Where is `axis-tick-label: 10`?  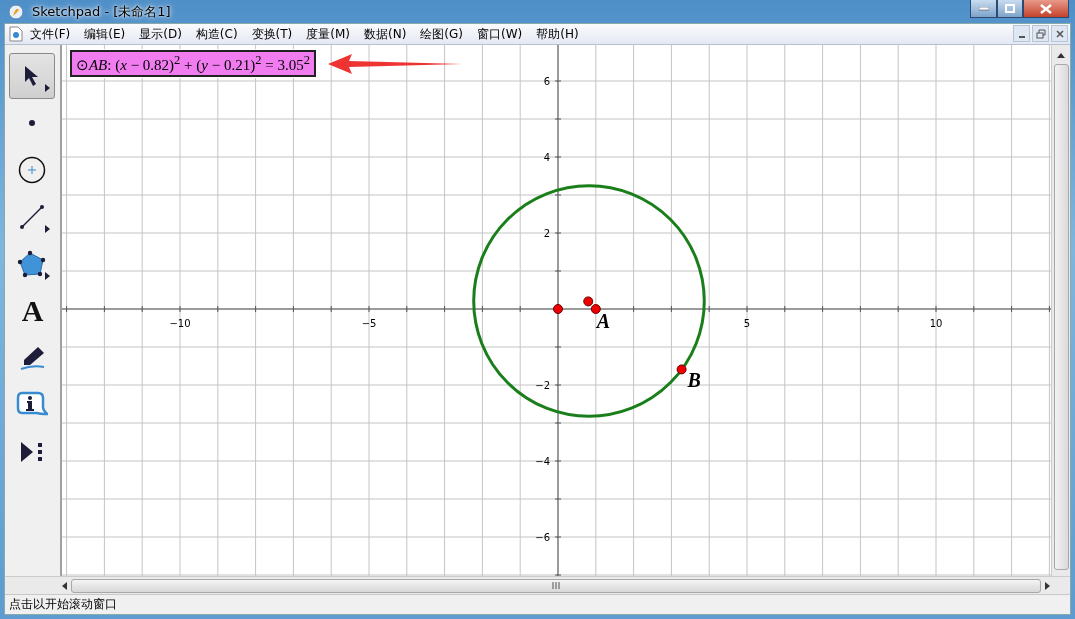 axis-tick-label: 10 is located at coordinates (936, 323).